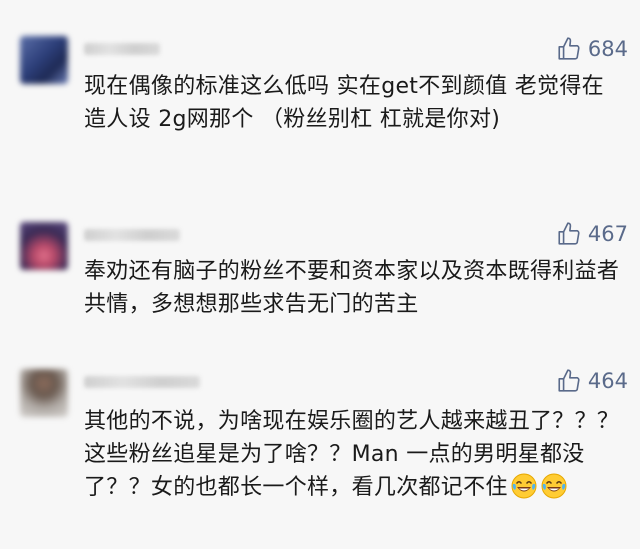 Image resolution: width=640 pixels, height=549 pixels. Describe the element at coordinates (607, 49) in the screenshot. I see `like-count: 684` at that location.